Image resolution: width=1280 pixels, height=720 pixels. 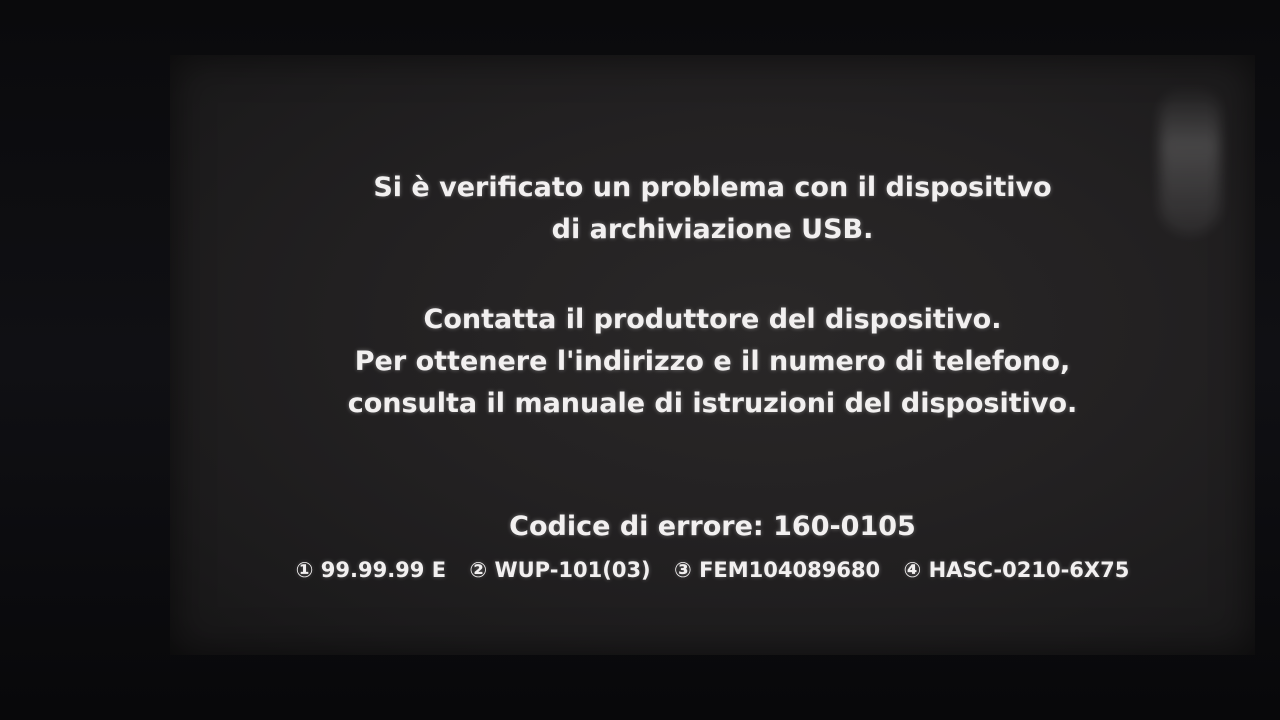 I want to click on error-detail-4: ④ HASC-0210-6X75, so click(x=1016, y=570).